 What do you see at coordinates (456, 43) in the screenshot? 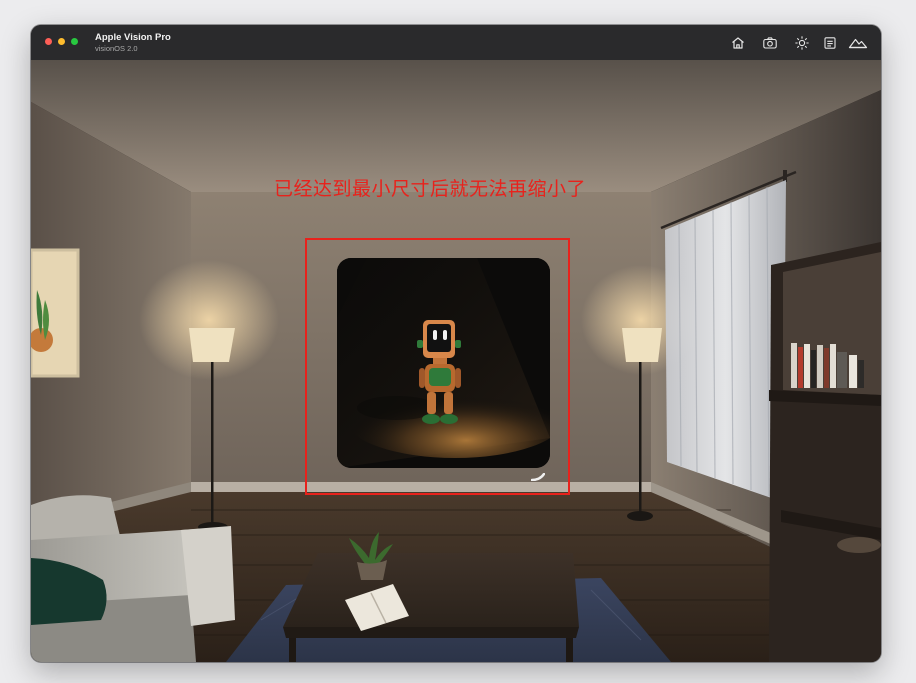
I see `title-bar: Apple Vision Pro visionOS 2.0` at bounding box center [456, 43].